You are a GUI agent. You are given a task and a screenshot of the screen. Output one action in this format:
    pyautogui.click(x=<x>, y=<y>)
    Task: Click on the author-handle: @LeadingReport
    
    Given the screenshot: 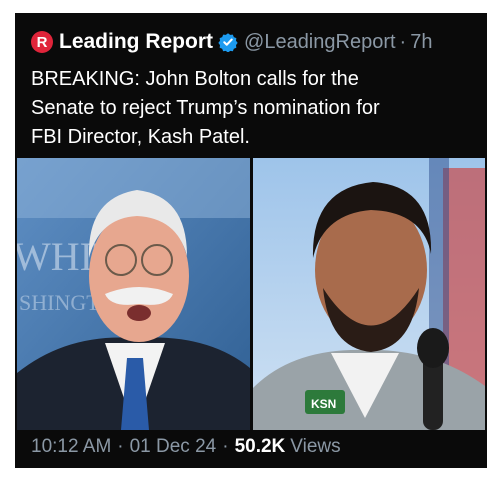 What is the action you would take?
    pyautogui.click(x=320, y=42)
    